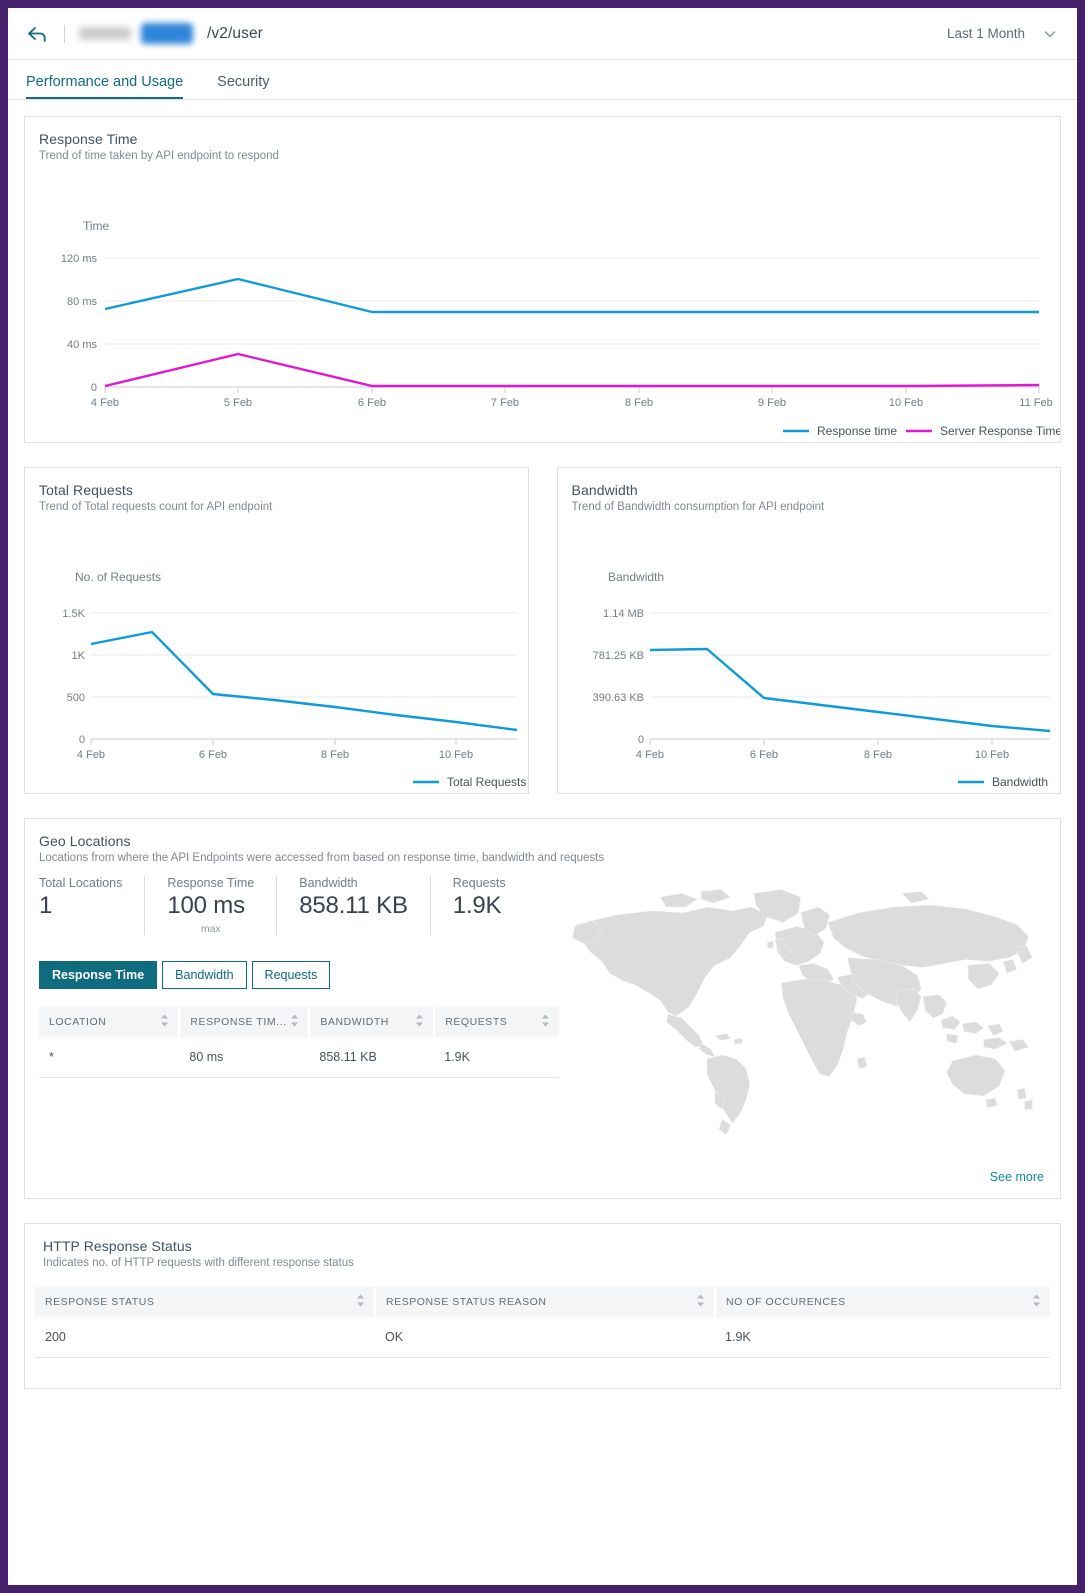  What do you see at coordinates (206, 905) in the screenshot?
I see `stat-value: 100 ms` at bounding box center [206, 905].